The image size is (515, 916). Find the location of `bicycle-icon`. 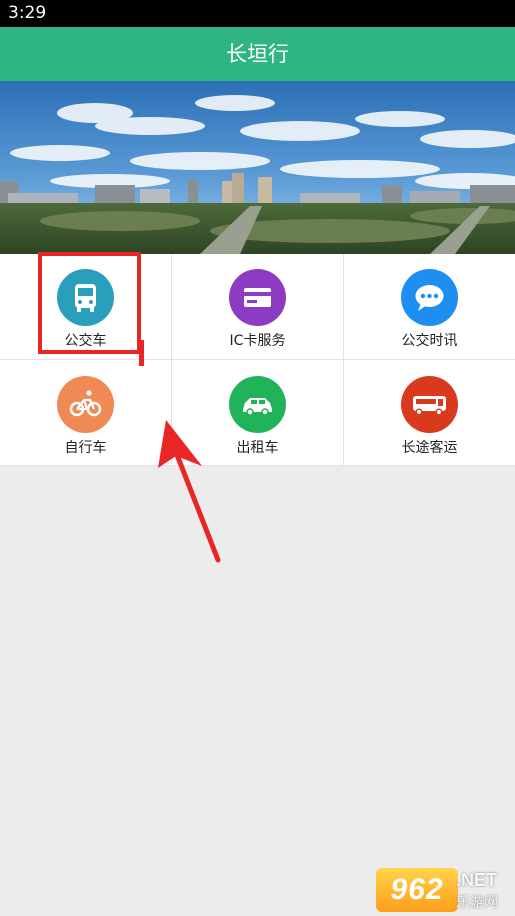

bicycle-icon is located at coordinates (85, 403).